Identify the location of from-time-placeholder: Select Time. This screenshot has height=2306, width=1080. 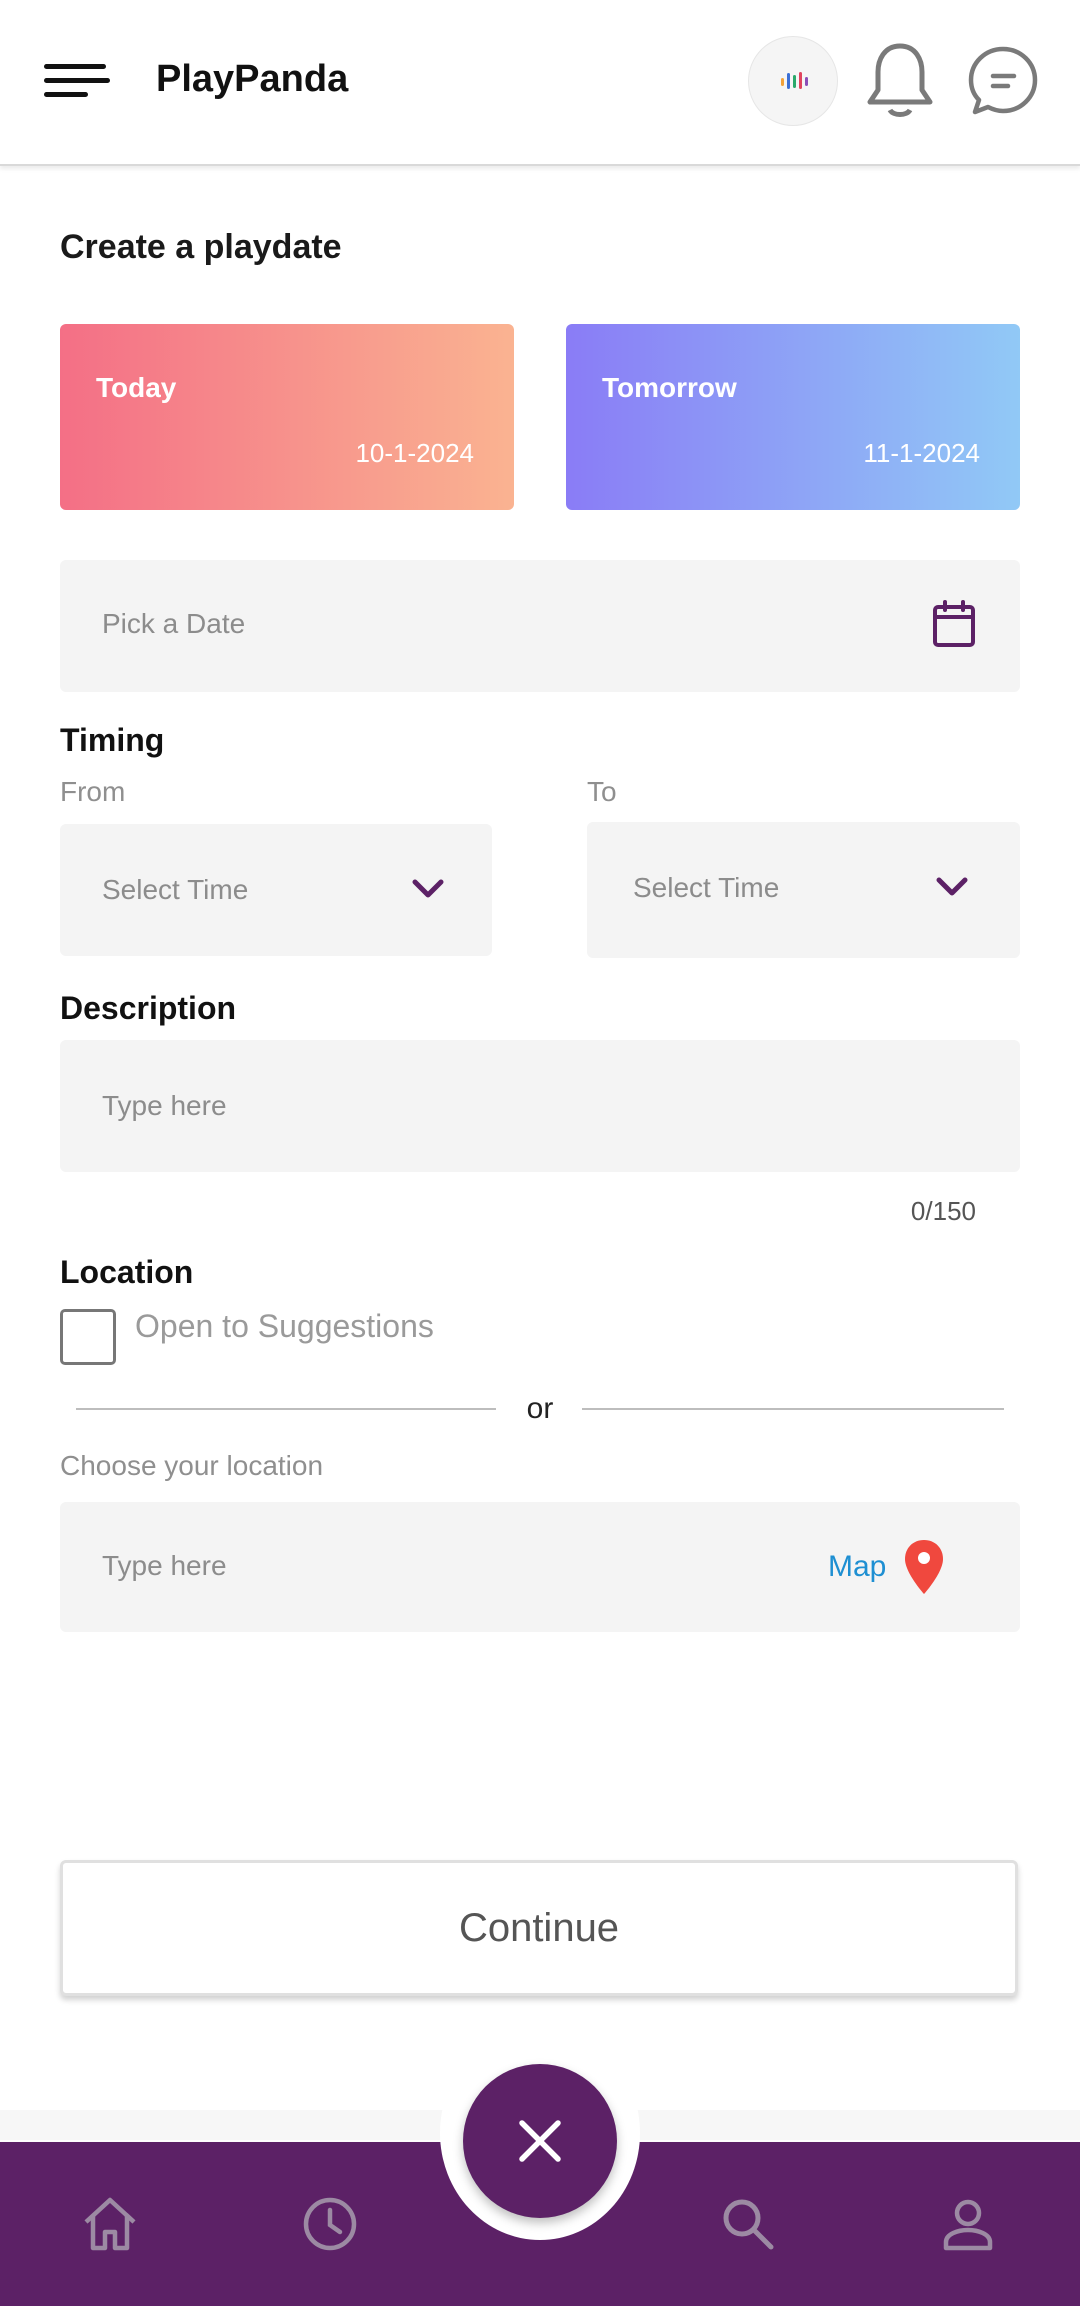
(175, 889).